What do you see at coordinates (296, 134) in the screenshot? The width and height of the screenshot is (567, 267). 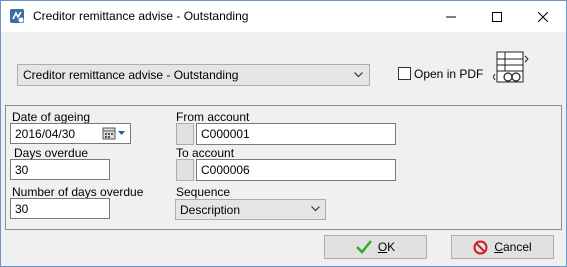 I see `from-account-field: C000001` at bounding box center [296, 134].